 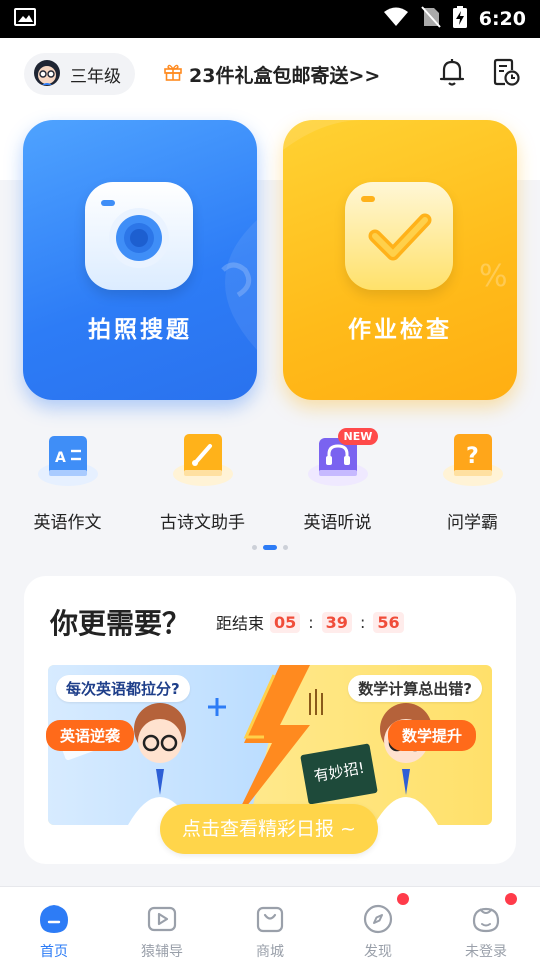 I want to click on math-question-bubble: 数学计算总出错?, so click(x=415, y=688).